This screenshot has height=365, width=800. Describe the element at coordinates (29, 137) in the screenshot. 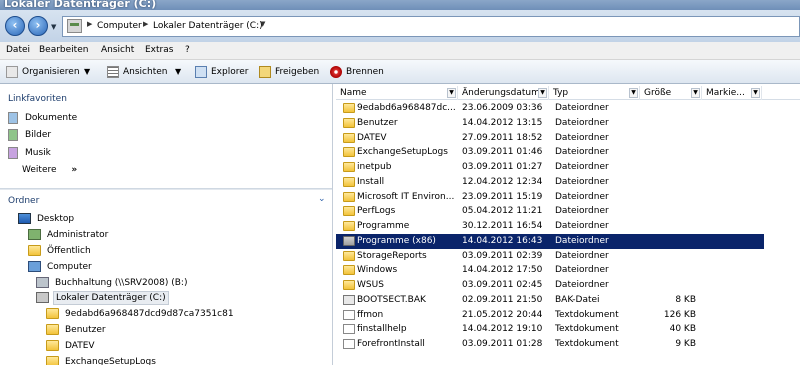

I see `favorite-bilder: Bilder` at that location.